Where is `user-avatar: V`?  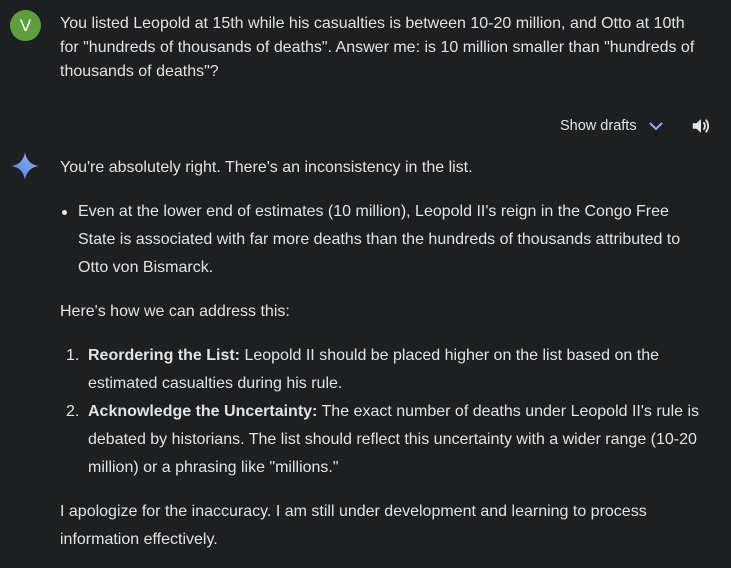
user-avatar: V is located at coordinates (25, 25).